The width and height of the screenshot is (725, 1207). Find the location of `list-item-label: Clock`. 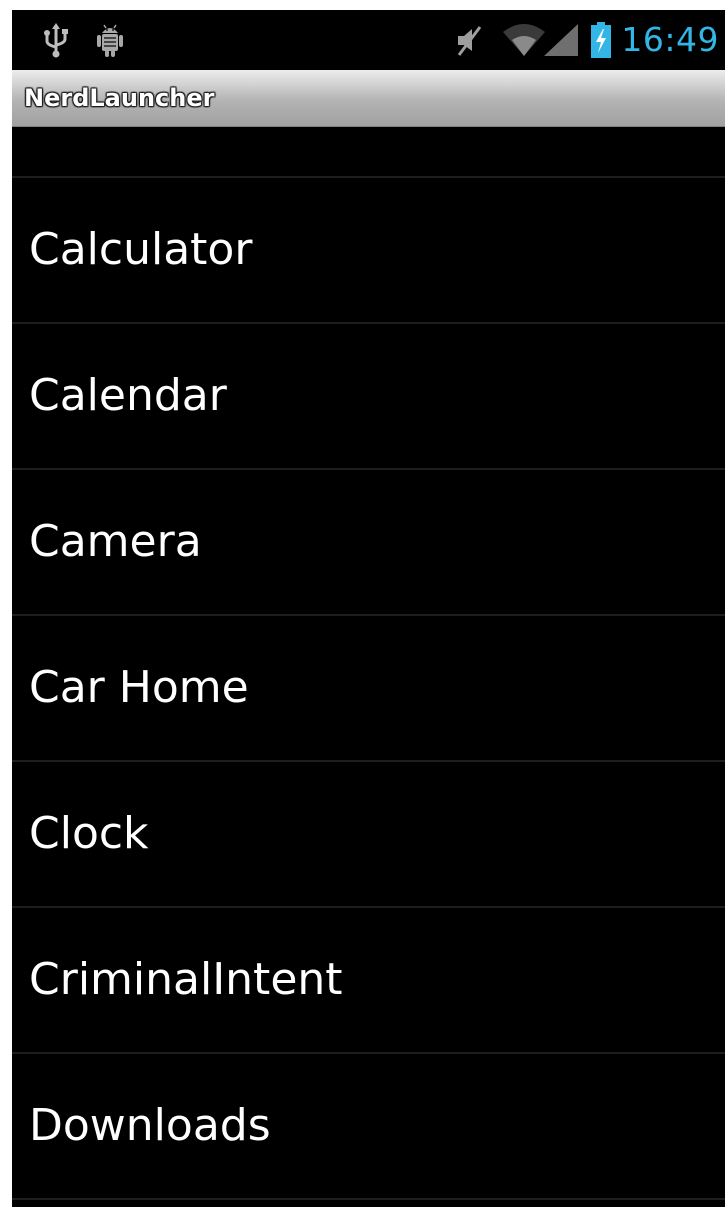

list-item-label: Clock is located at coordinates (89, 833).